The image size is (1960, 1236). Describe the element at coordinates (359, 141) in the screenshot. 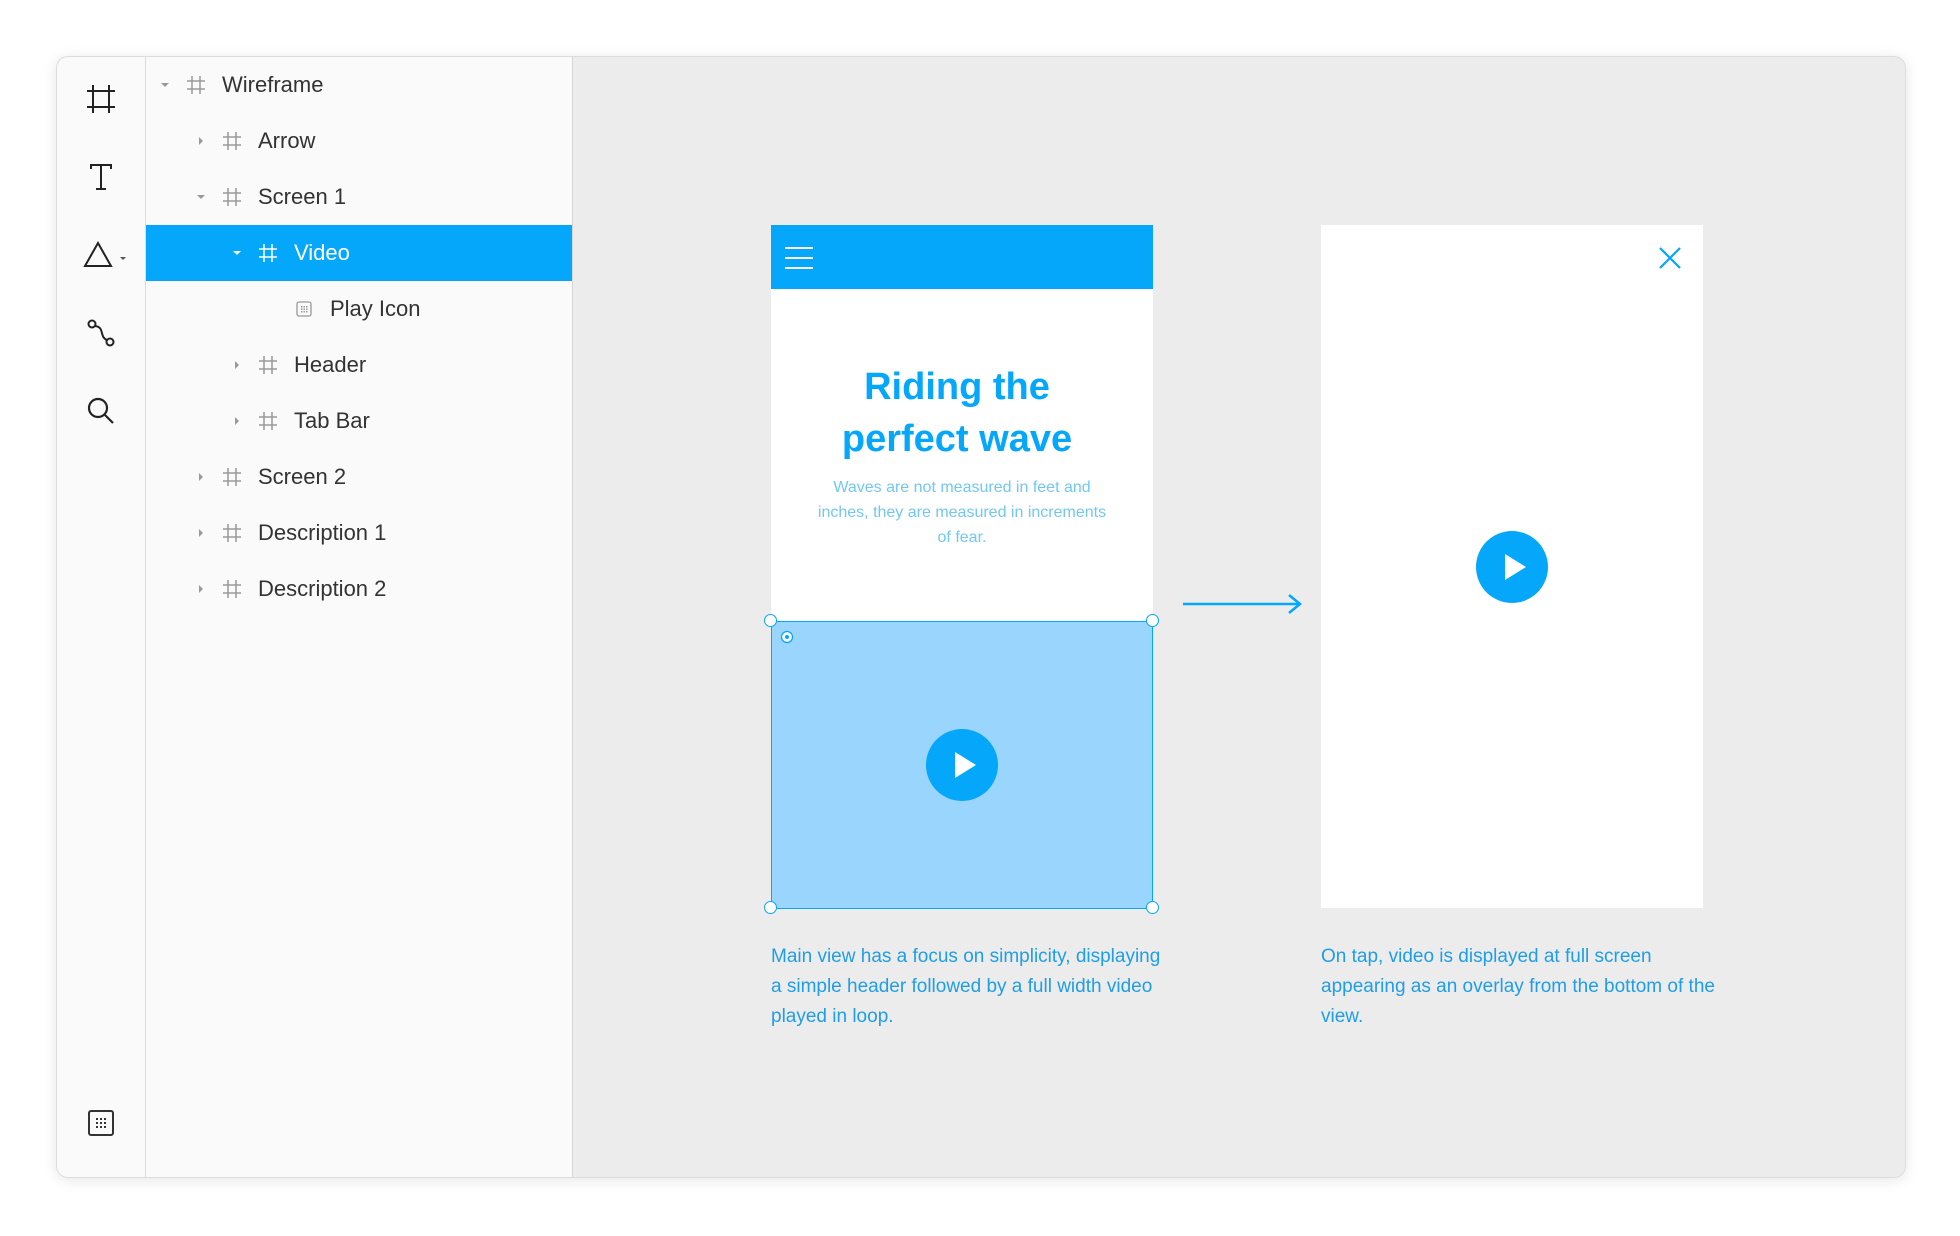

I see `layer-row-arrow: Arrow` at that location.